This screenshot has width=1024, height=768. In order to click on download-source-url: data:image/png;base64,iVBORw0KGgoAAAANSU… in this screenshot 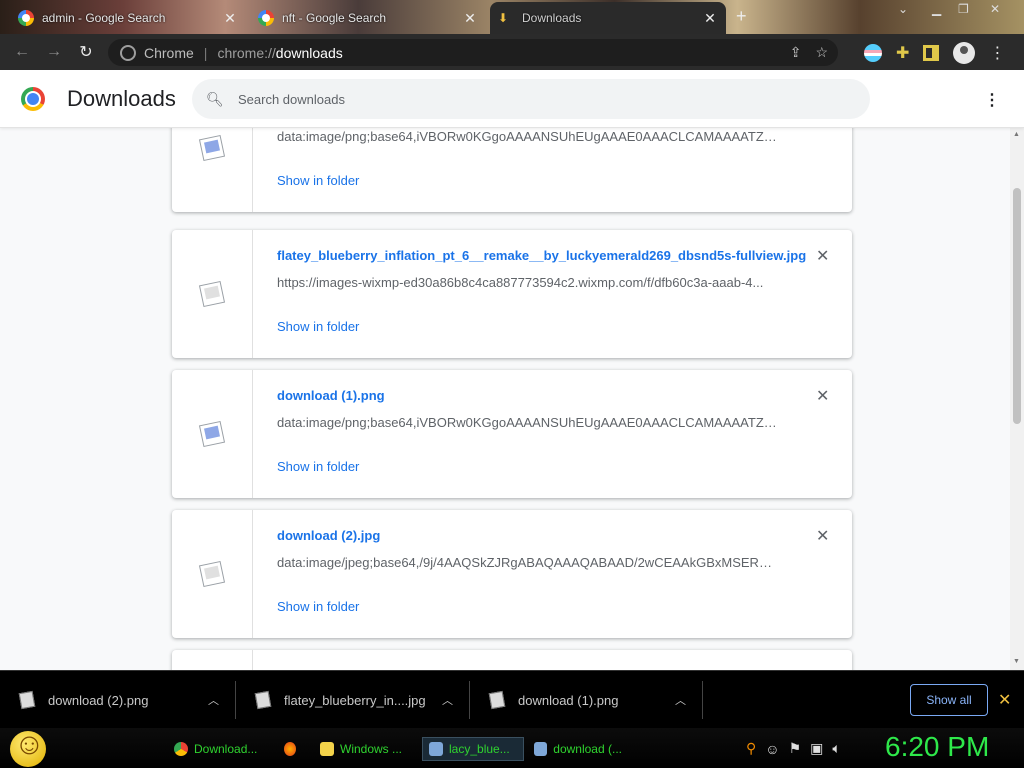, I will do `click(527, 136)`.